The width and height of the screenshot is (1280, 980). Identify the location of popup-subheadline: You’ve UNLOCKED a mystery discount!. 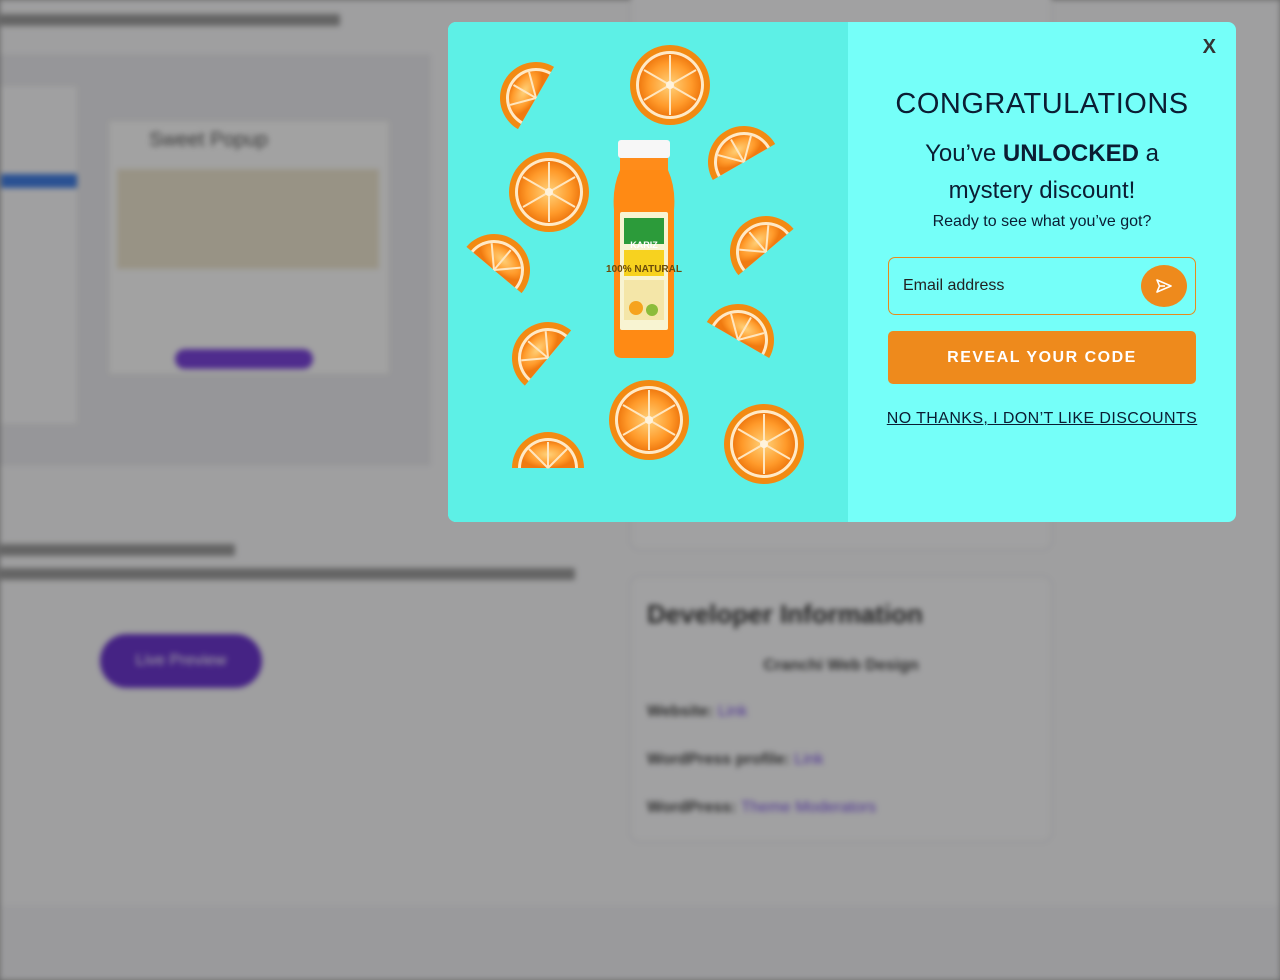
(1042, 172).